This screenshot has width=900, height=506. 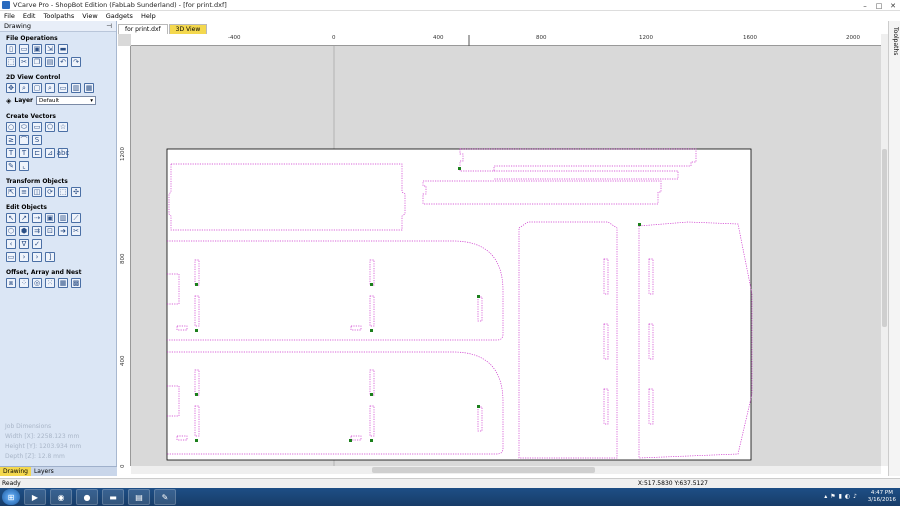 What do you see at coordinates (24, 140) in the screenshot?
I see `arc-icon: ⌒` at bounding box center [24, 140].